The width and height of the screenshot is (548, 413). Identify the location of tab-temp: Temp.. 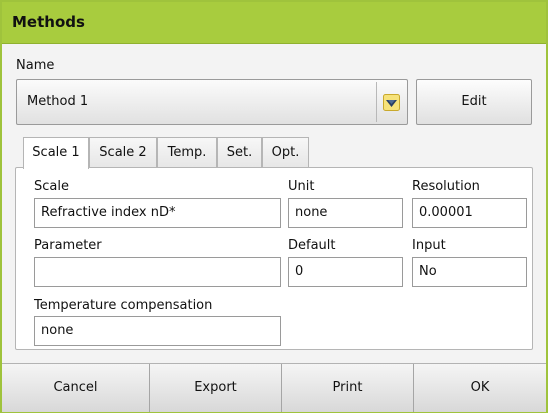
(187, 152).